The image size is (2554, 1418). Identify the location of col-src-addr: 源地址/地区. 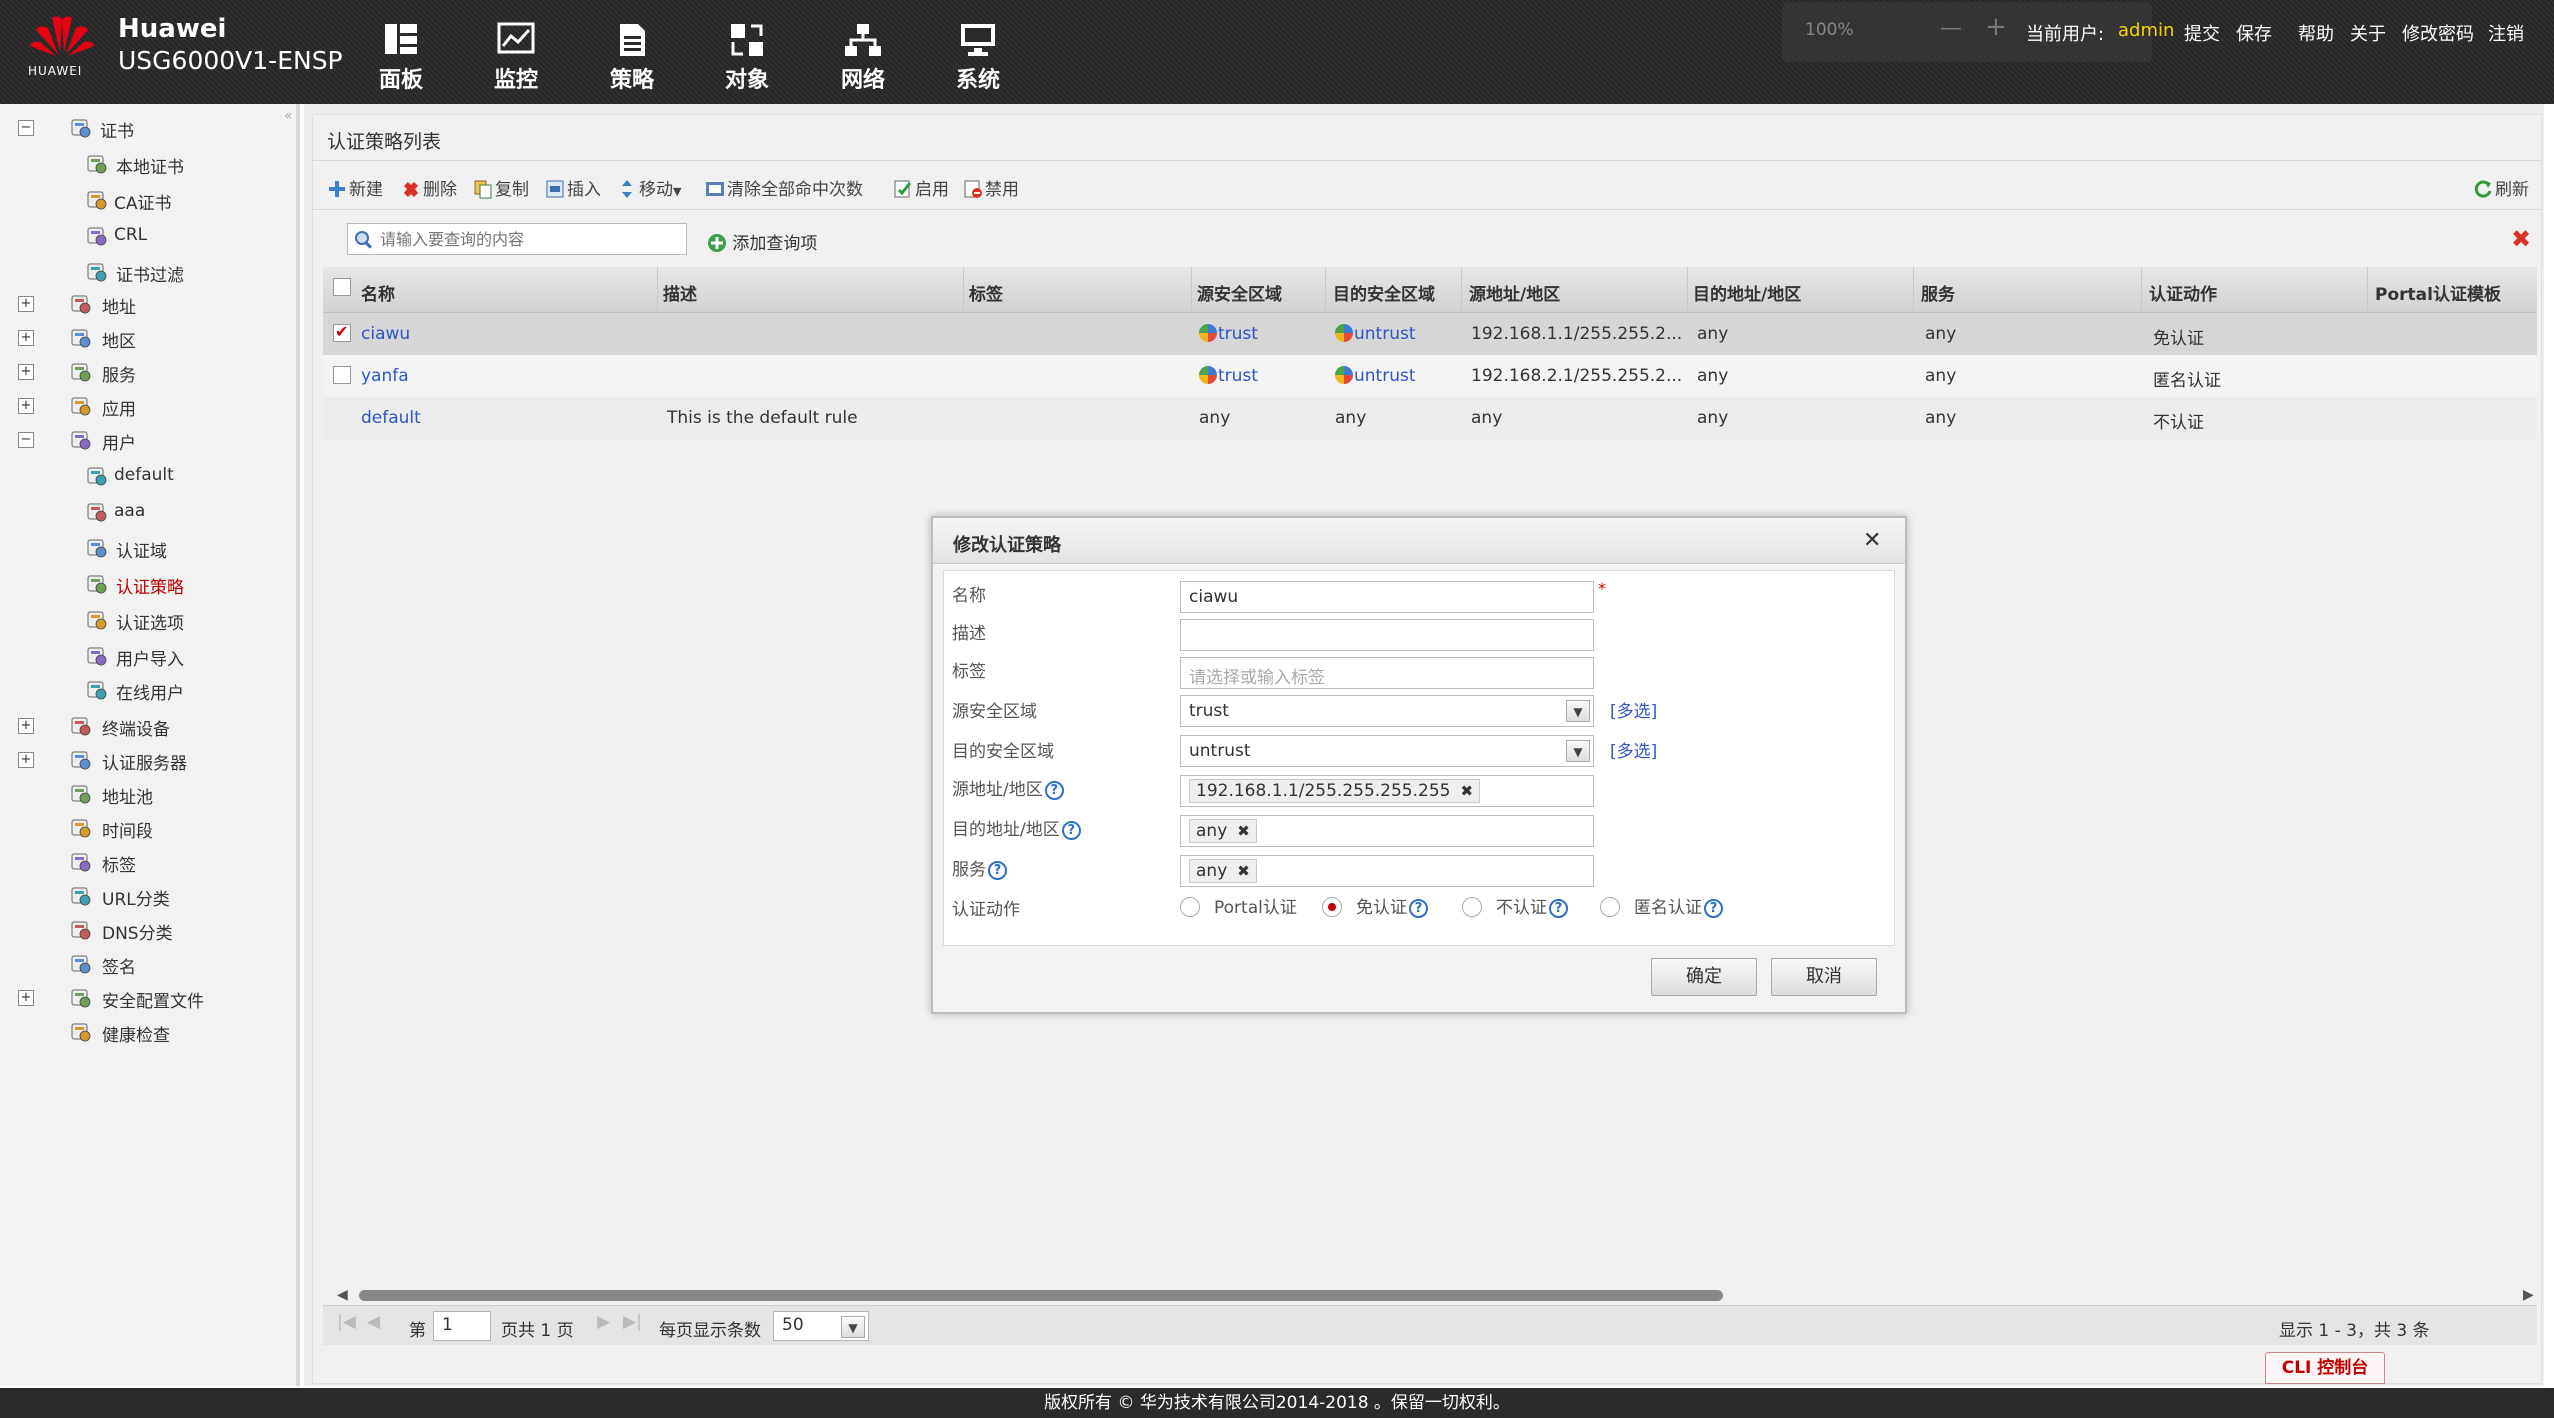
(1514, 292).